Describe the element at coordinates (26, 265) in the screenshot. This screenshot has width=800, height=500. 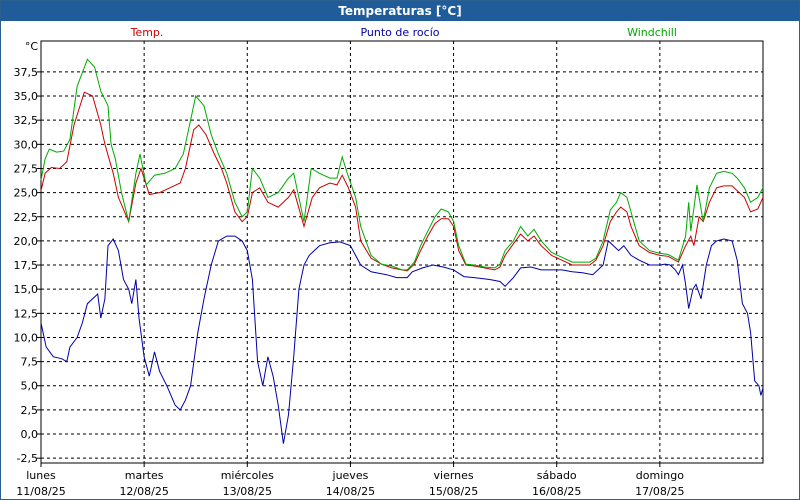
I see `y-tick-label: 17,5` at that location.